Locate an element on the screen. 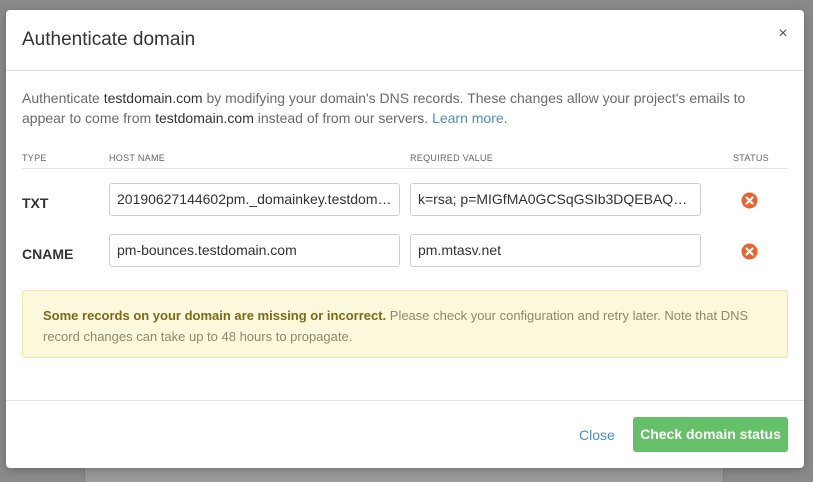 The height and width of the screenshot is (482, 813). host-name-field: pm-bounces.testdomain.com is located at coordinates (254, 250).